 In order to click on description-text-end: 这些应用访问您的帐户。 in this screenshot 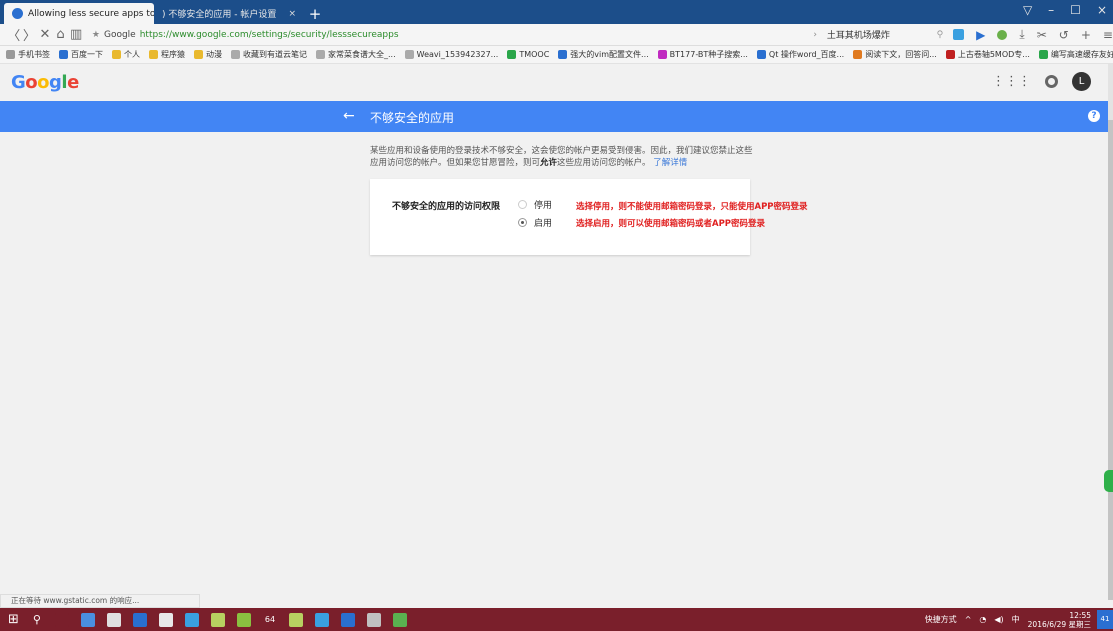, I will do `click(604, 163)`.